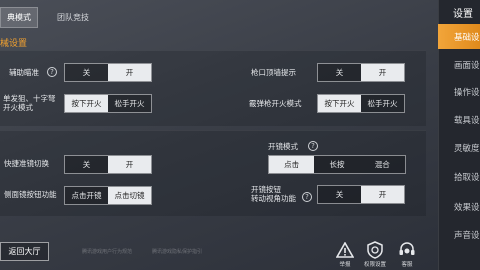 This screenshot has width=480, height=270. I want to click on sidebar-item-label: 声音设, so click(467, 235).